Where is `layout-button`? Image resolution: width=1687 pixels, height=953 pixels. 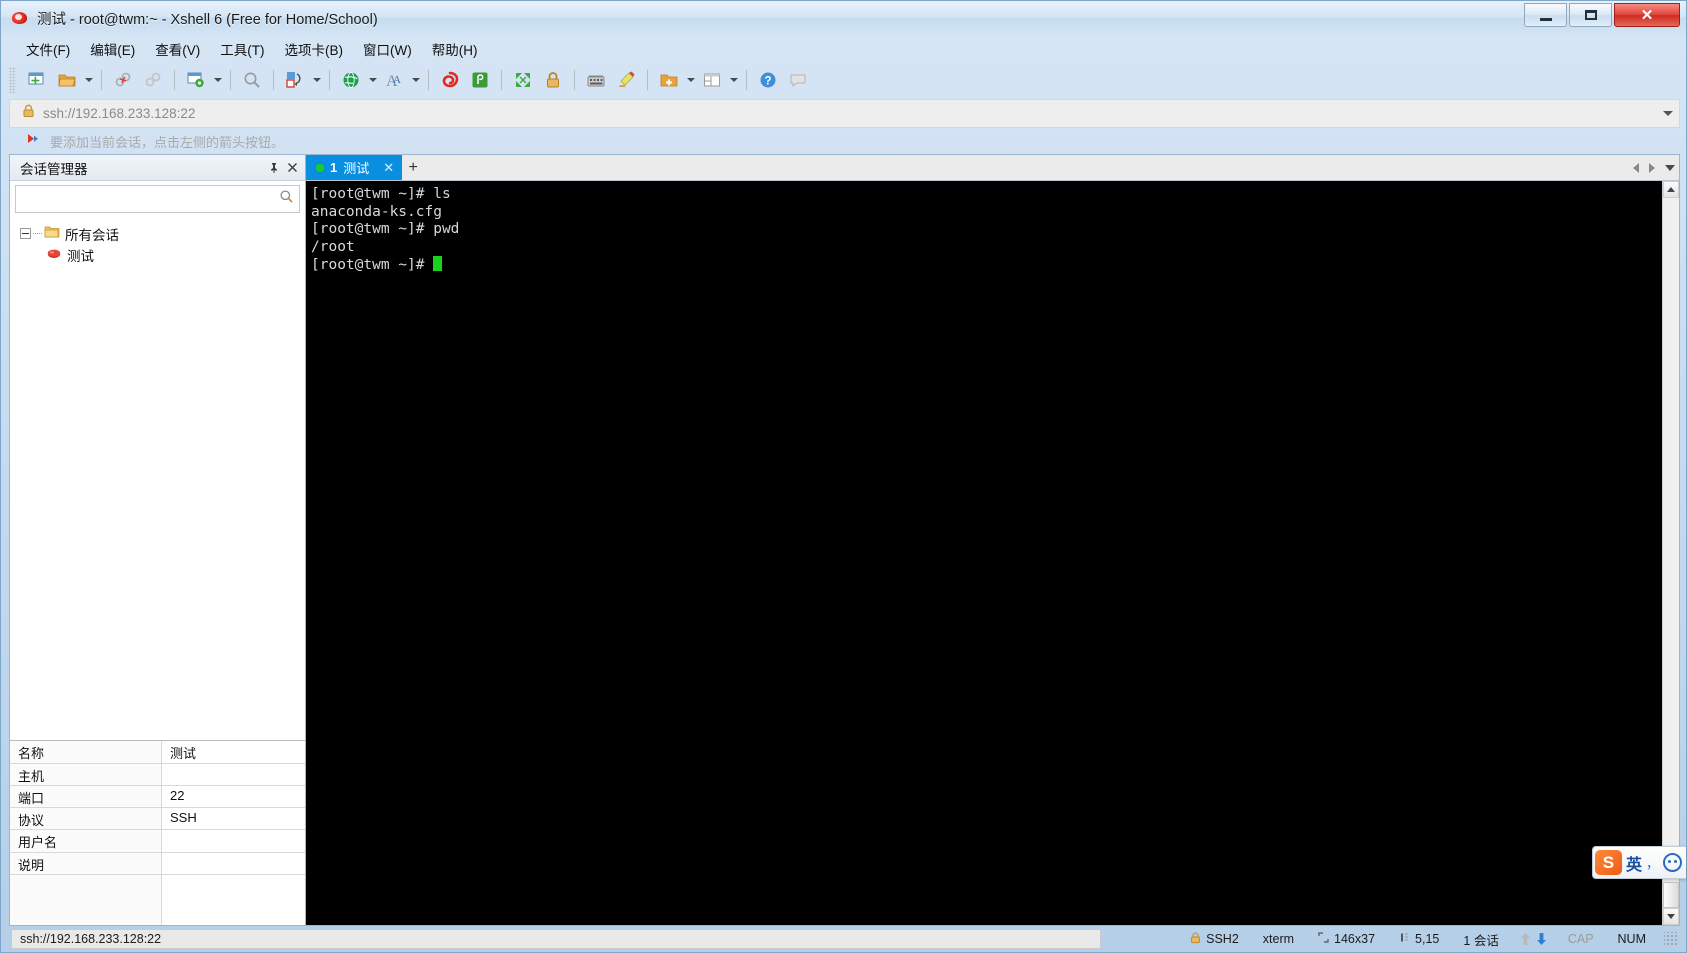 layout-button is located at coordinates (712, 80).